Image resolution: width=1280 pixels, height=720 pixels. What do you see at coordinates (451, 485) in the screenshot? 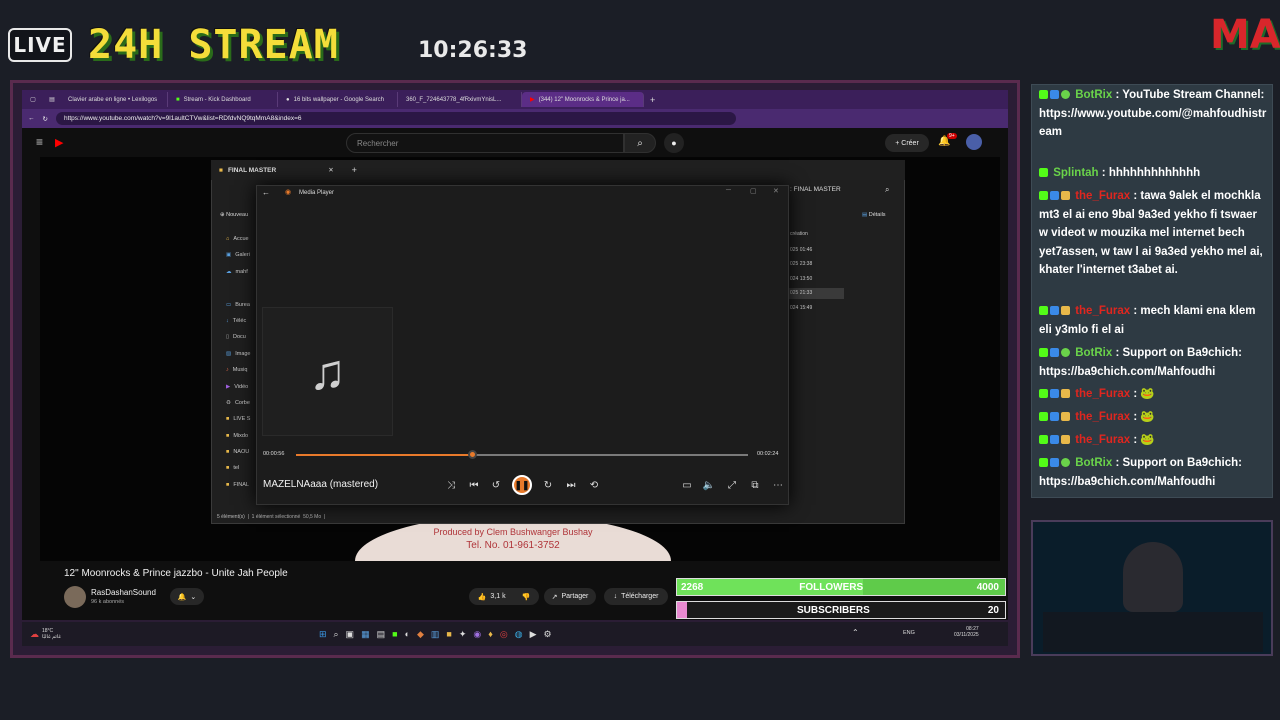
I see `shuffle-icon: ⤨` at bounding box center [451, 485].